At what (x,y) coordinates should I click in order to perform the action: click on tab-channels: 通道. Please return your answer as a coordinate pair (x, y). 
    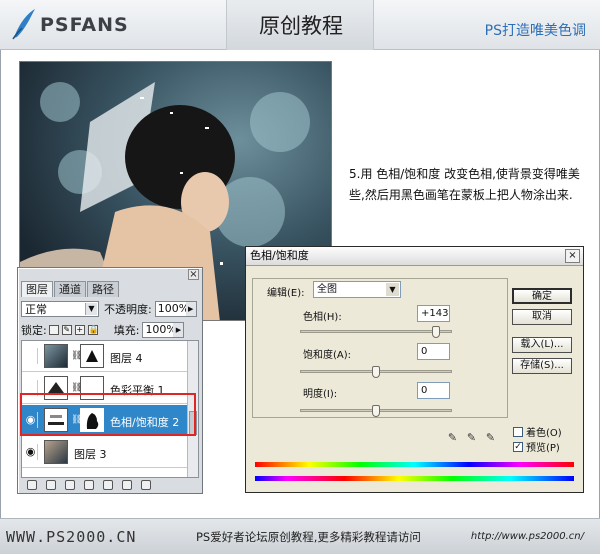
    Looking at the image, I should click on (70, 289).